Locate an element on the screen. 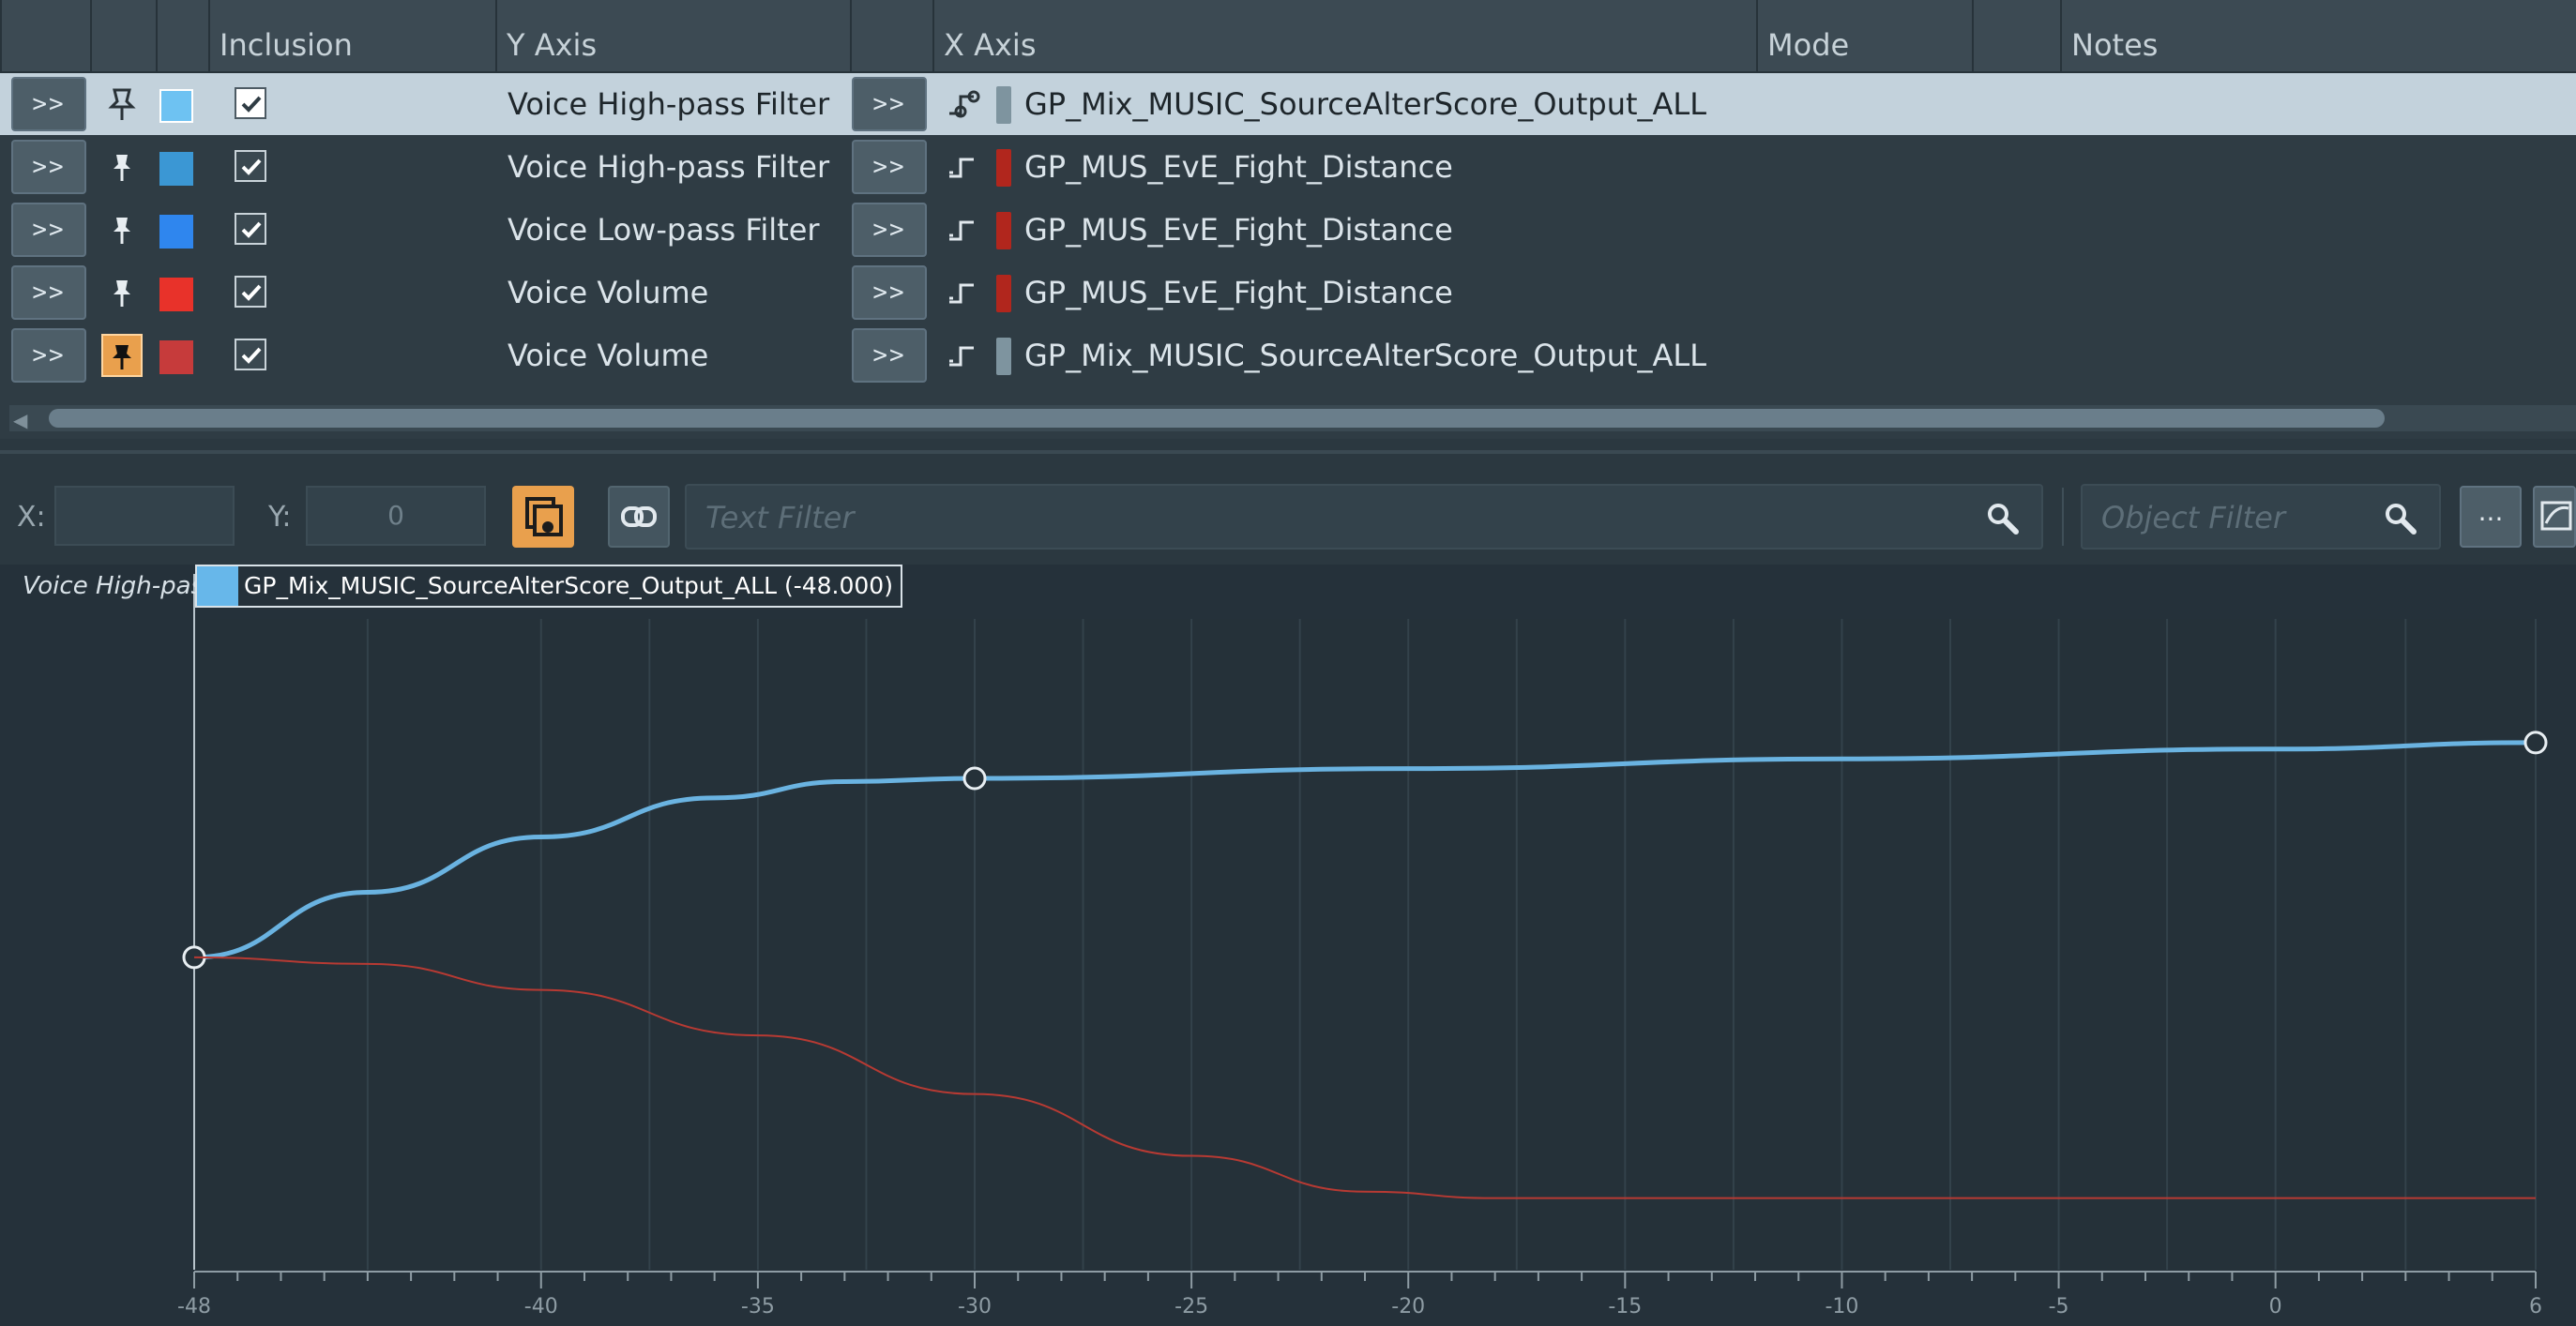  pin-toggle-button is located at coordinates (543, 517).